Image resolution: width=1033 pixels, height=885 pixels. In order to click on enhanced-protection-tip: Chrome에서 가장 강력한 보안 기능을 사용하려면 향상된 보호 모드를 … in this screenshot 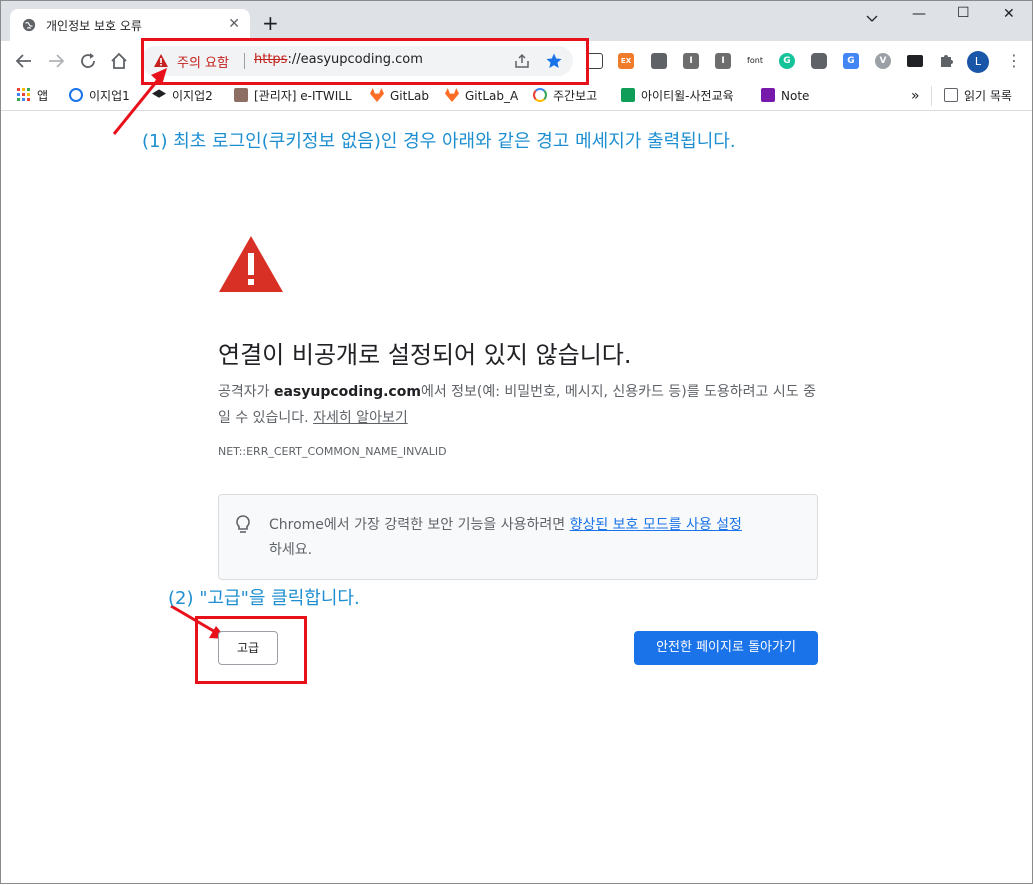, I will do `click(518, 537)`.